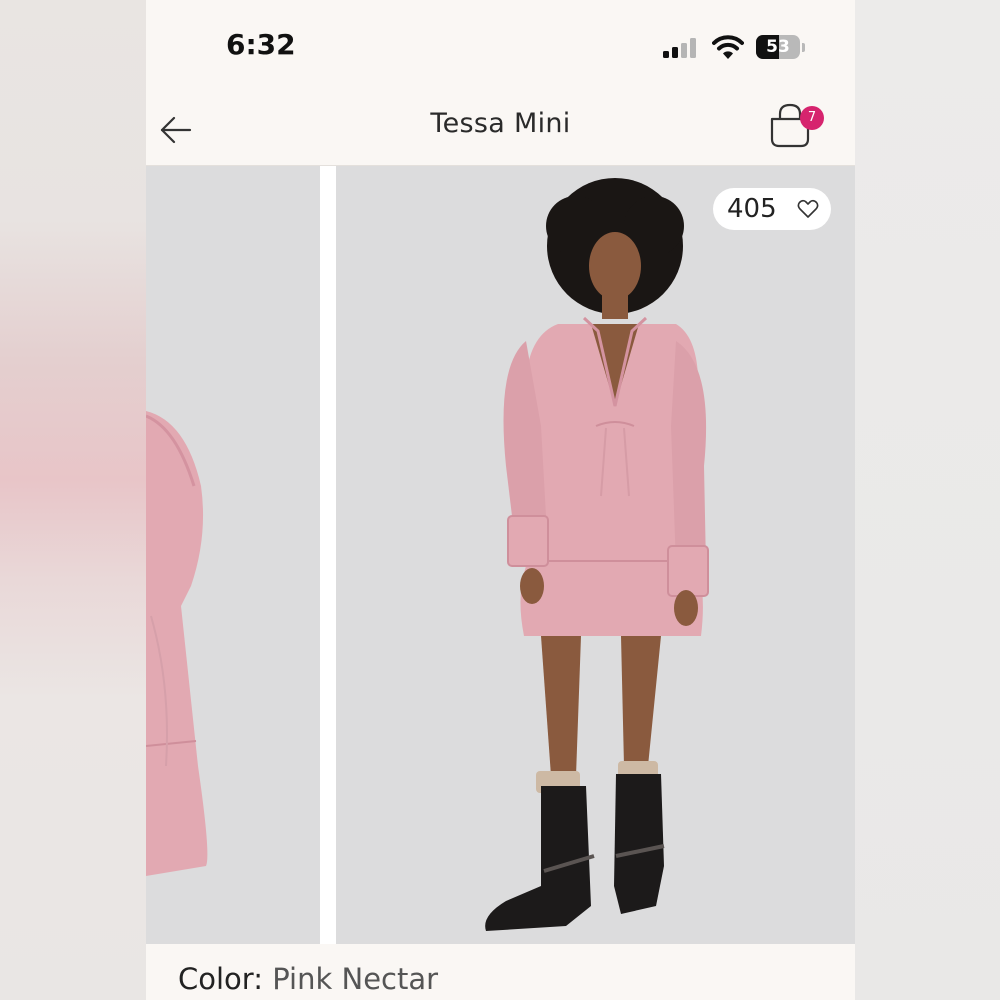 The height and width of the screenshot is (1000, 1000). I want to click on wifi-icon, so click(728, 47).